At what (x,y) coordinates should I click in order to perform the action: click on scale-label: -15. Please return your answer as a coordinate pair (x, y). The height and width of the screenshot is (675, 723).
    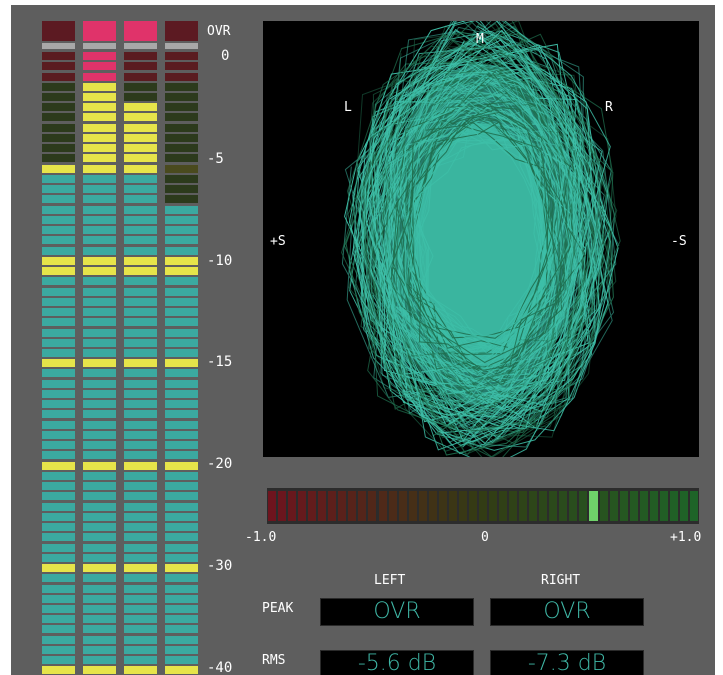
    Looking at the image, I should click on (220, 362).